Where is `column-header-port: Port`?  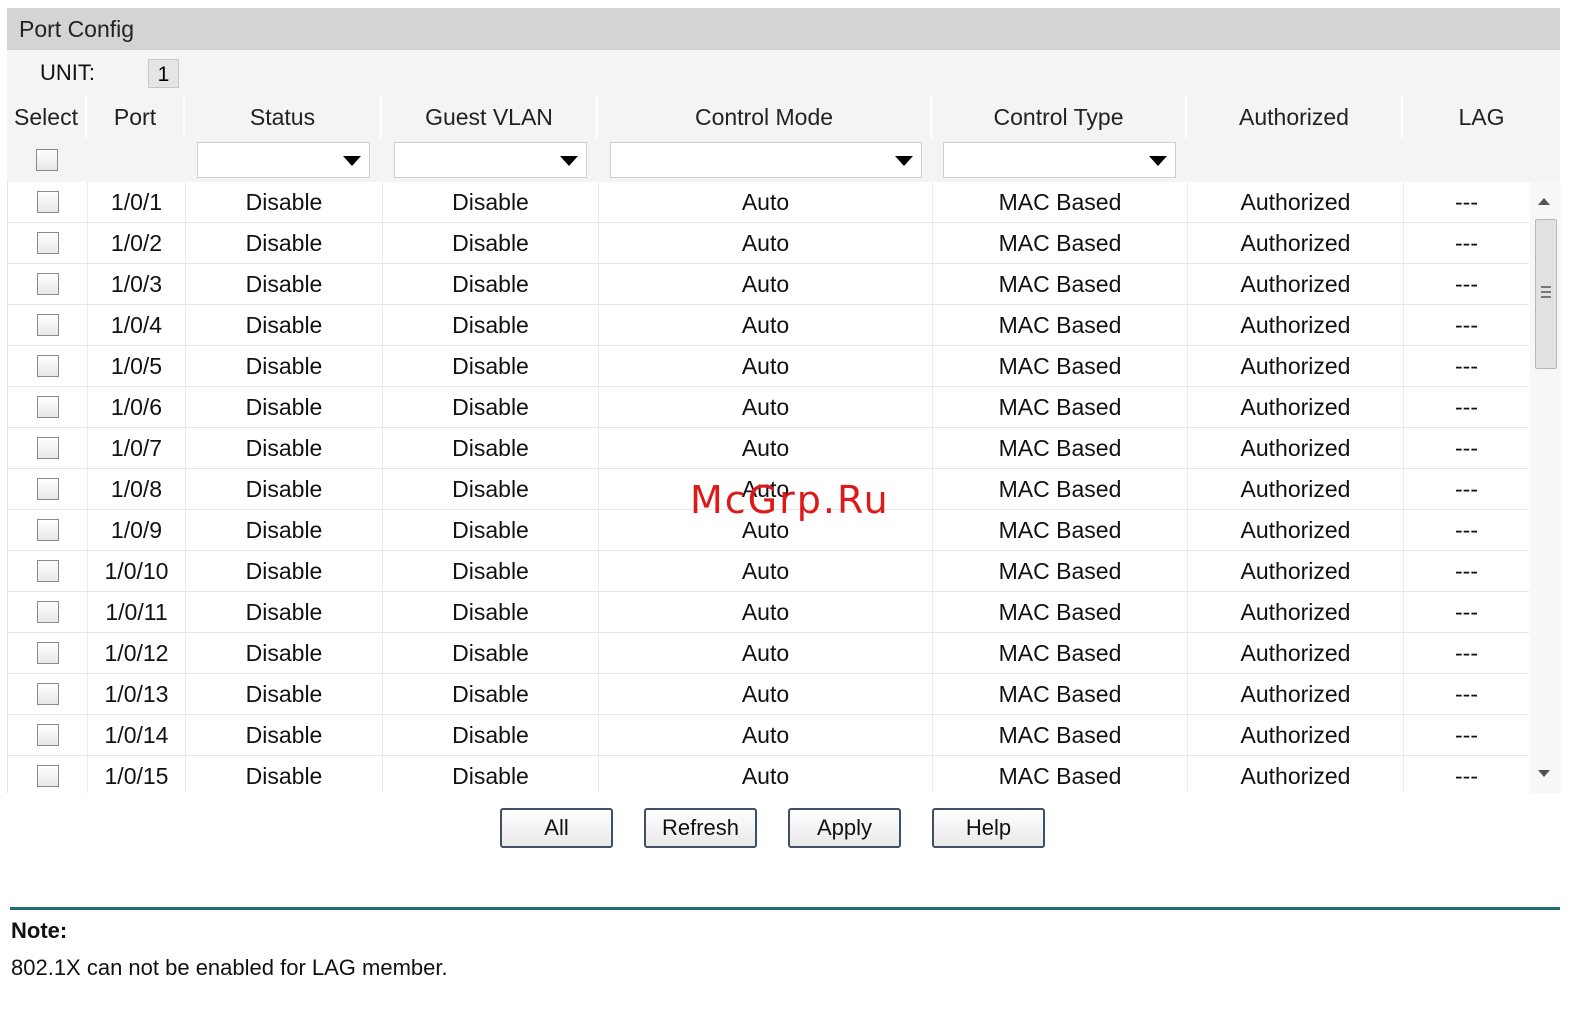
column-header-port: Port is located at coordinates (136, 117).